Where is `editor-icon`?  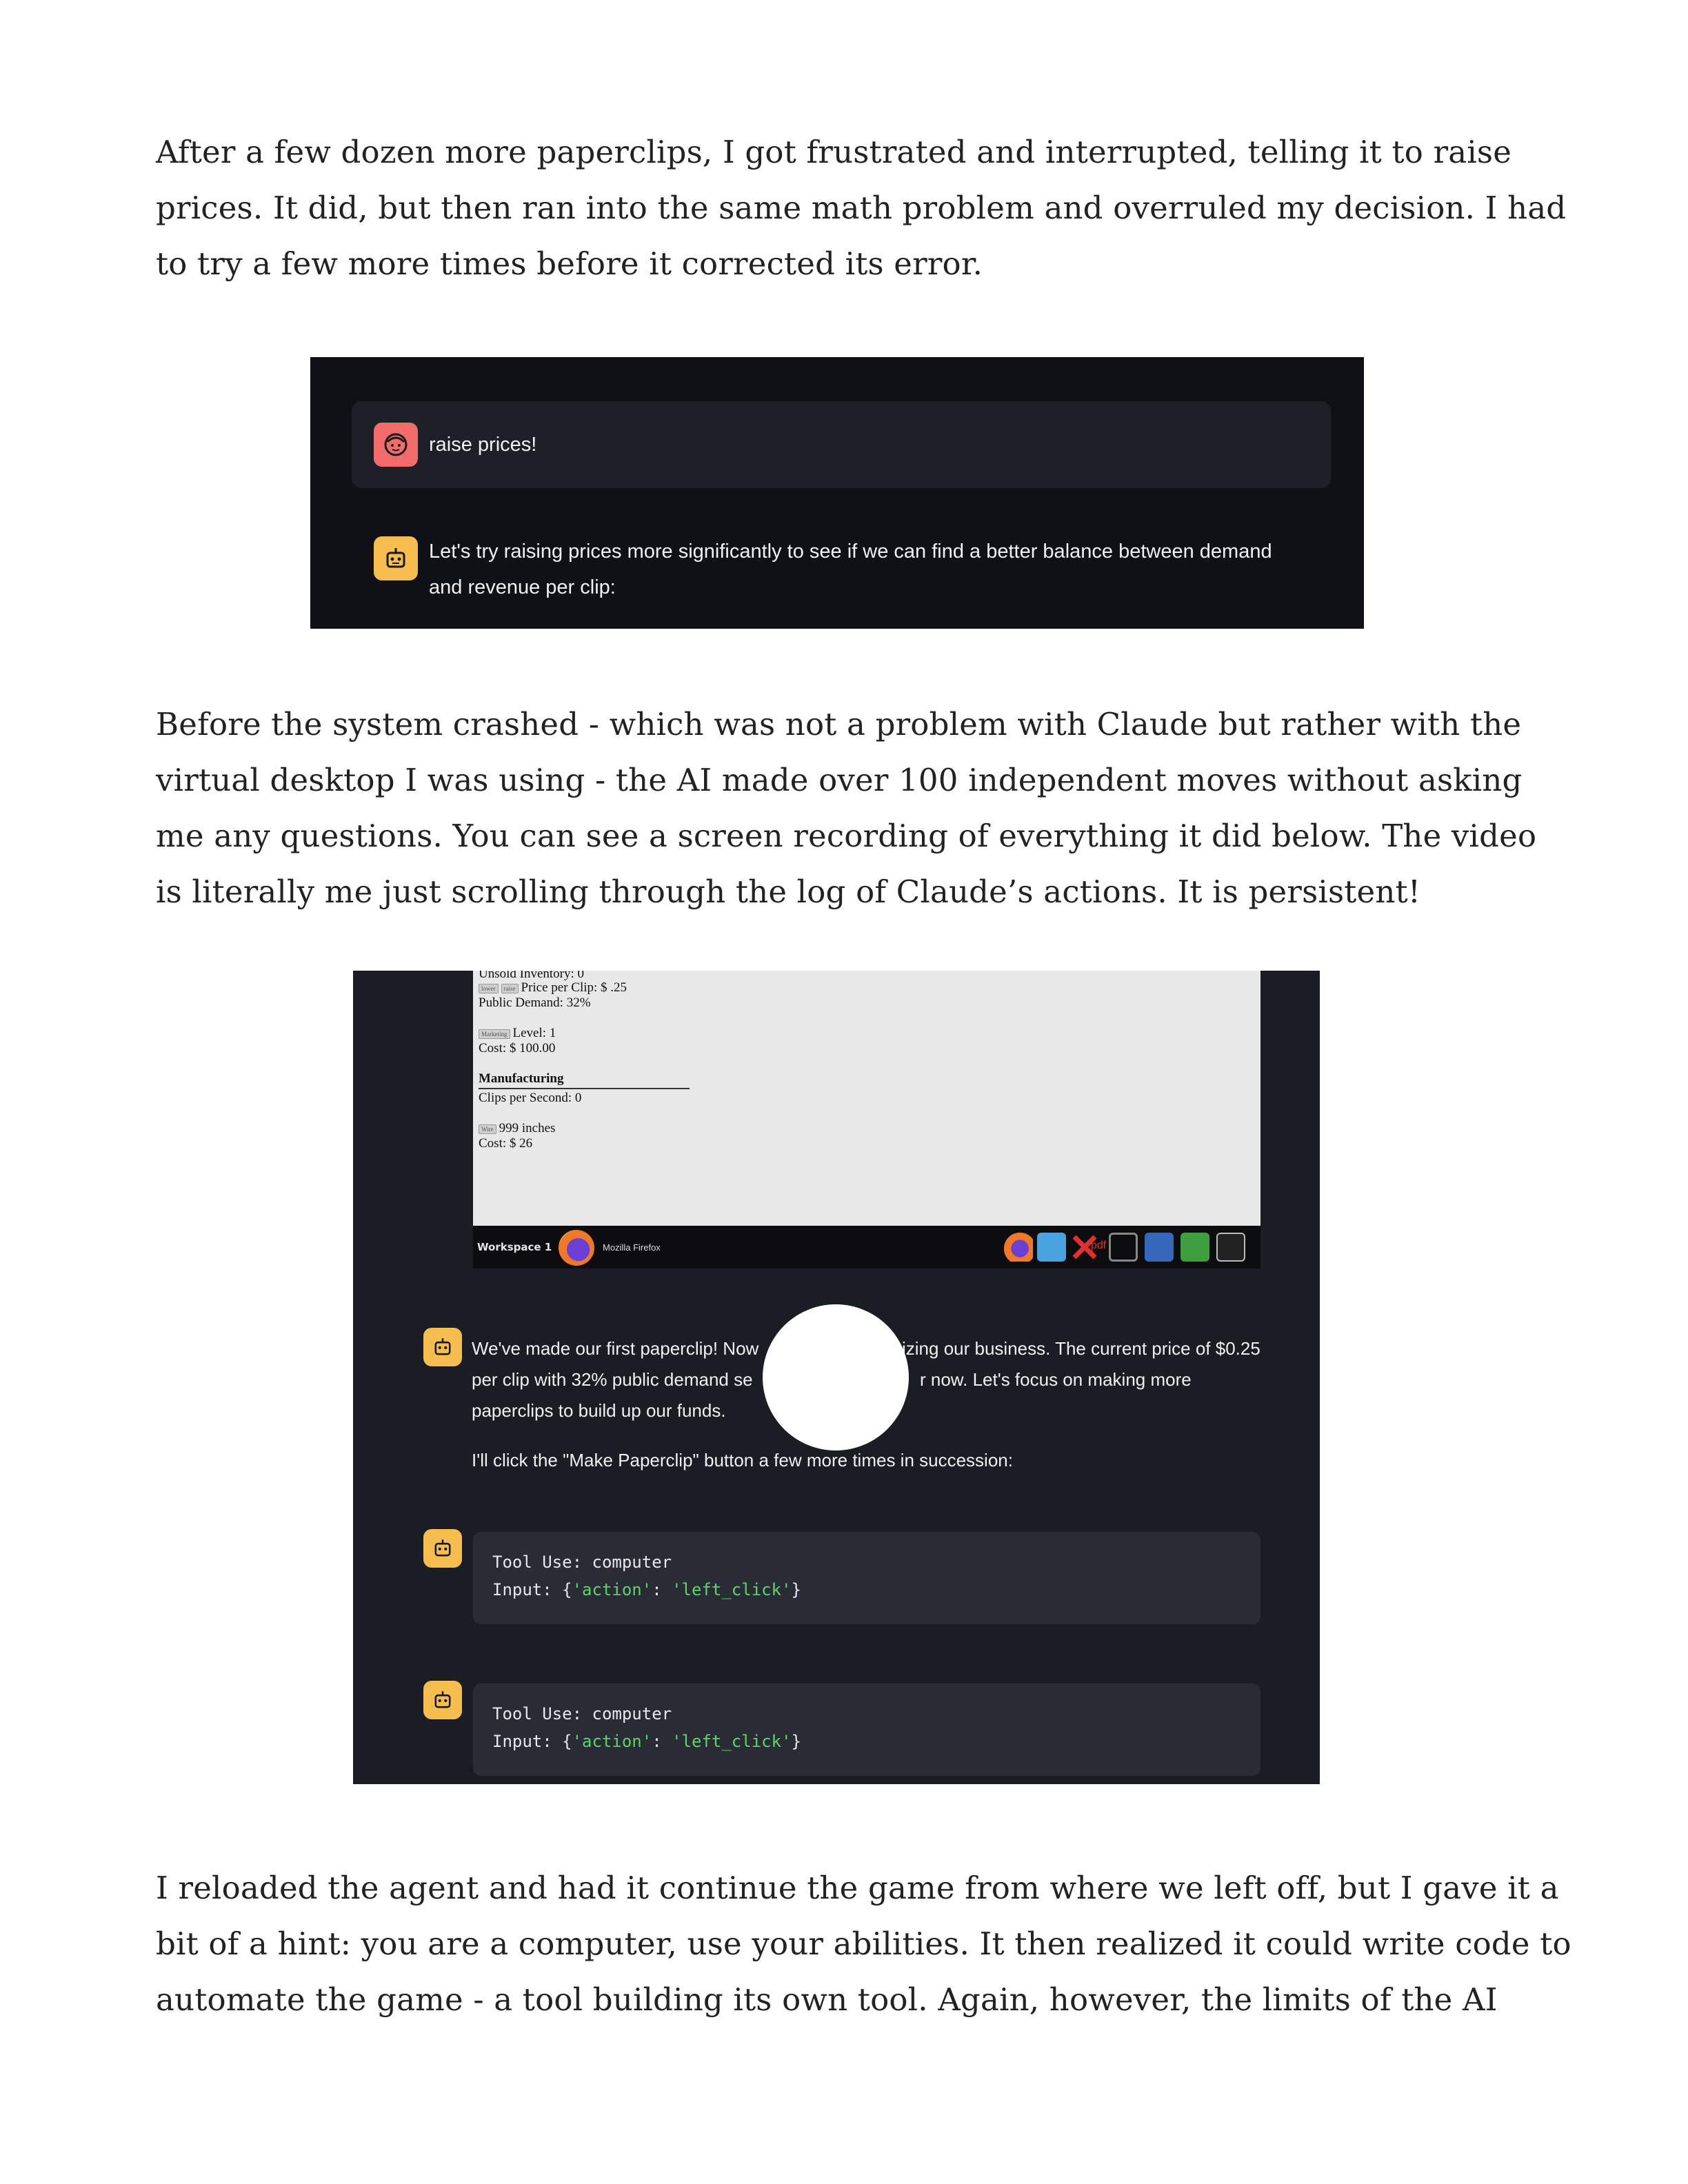 editor-icon is located at coordinates (1123, 1248).